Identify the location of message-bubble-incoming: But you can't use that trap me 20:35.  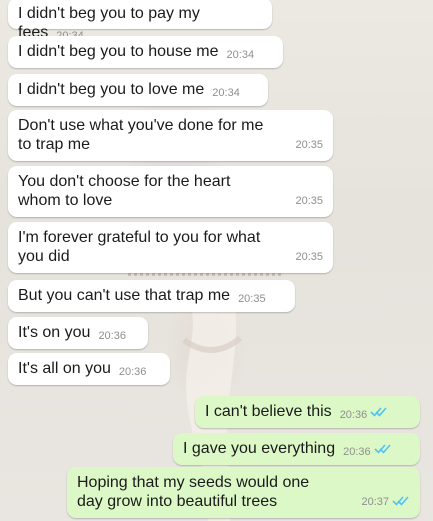
(151, 296).